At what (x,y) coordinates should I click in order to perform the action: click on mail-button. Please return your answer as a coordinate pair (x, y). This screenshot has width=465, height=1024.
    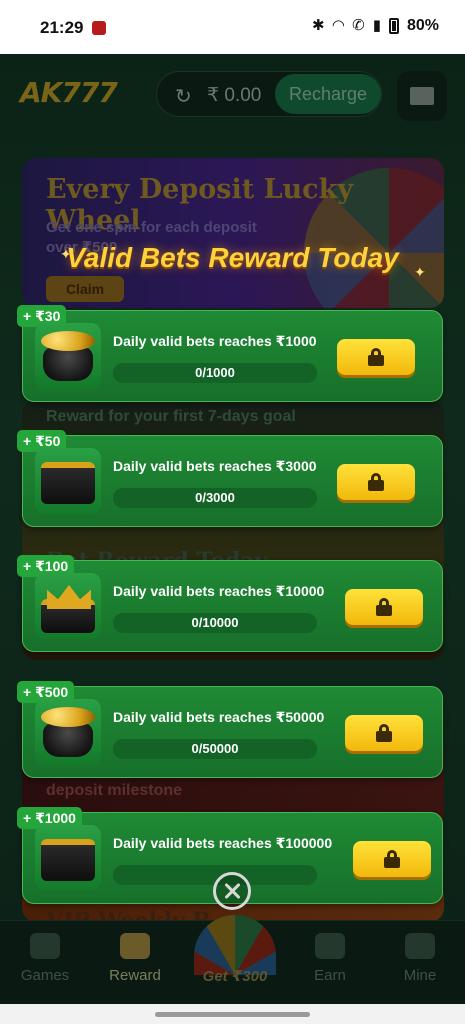
    Looking at the image, I should click on (422, 96).